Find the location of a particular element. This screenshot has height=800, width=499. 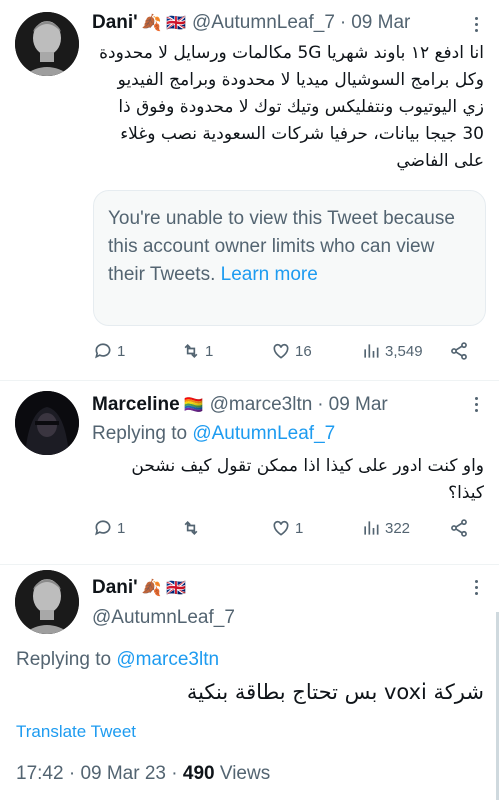

replying-to-handle: @marce3ltn is located at coordinates (167, 659).